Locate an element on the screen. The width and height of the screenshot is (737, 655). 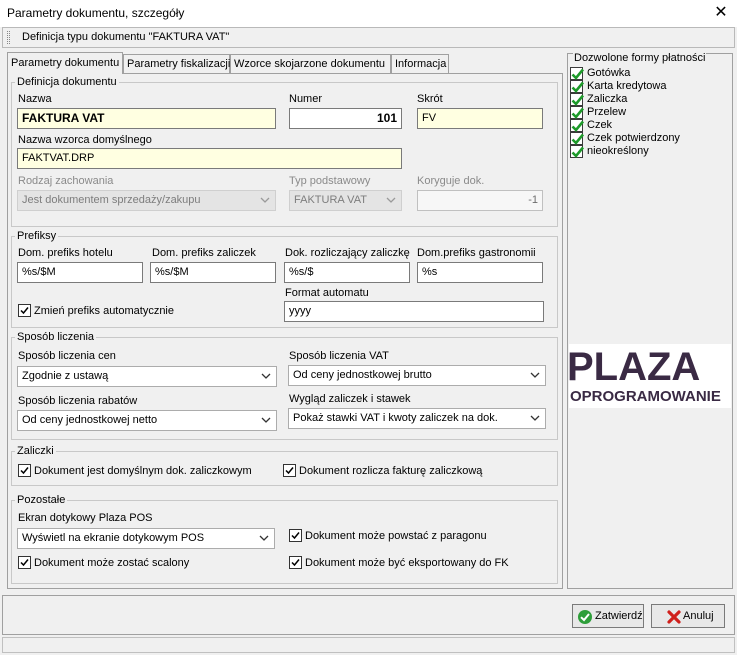
payment-label: Gotówka is located at coordinates (609, 73).